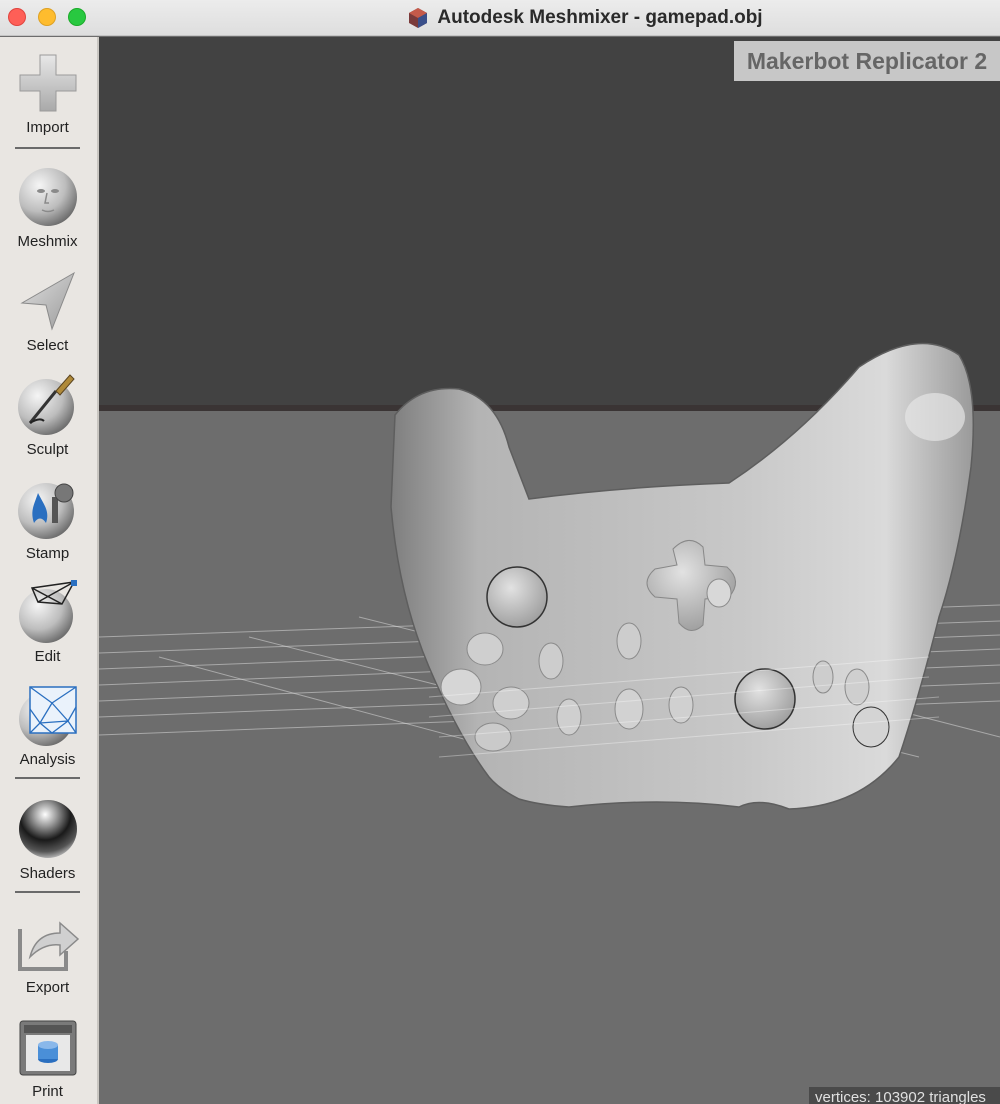  Describe the element at coordinates (47, 611) in the screenshot. I see `wireframe-sphere-icon` at that location.